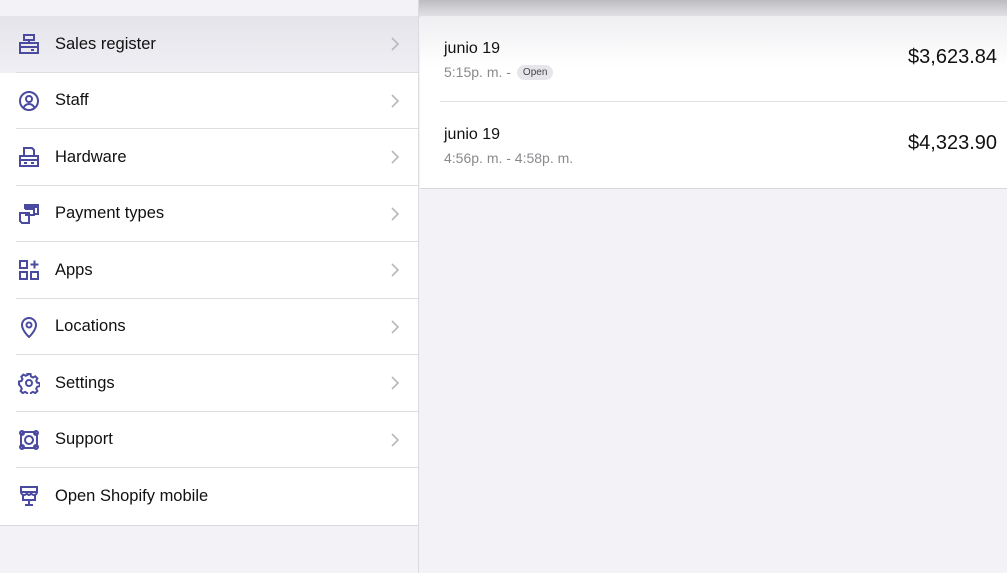 This screenshot has width=1007, height=573. I want to click on shift-amount: $4,323.90, so click(952, 143).